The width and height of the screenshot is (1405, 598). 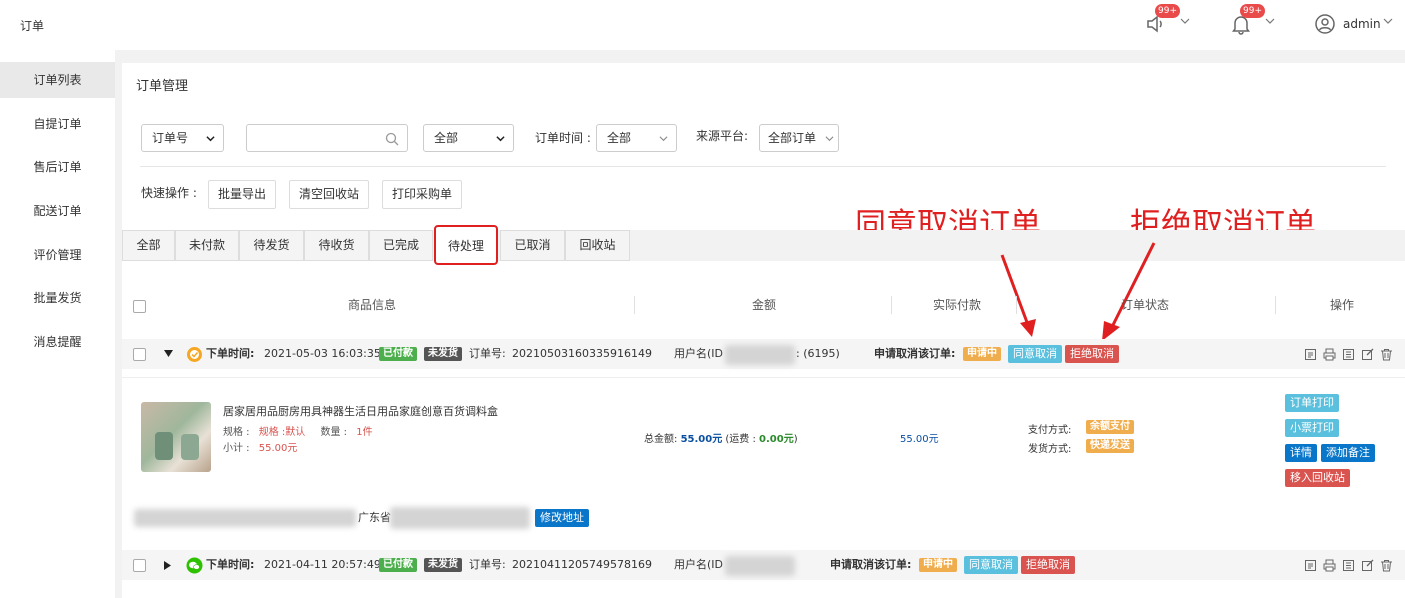 I want to click on product-name: 居家居用品厨房用具神器生活日用品家庭创意百货调料盒, so click(x=360, y=411).